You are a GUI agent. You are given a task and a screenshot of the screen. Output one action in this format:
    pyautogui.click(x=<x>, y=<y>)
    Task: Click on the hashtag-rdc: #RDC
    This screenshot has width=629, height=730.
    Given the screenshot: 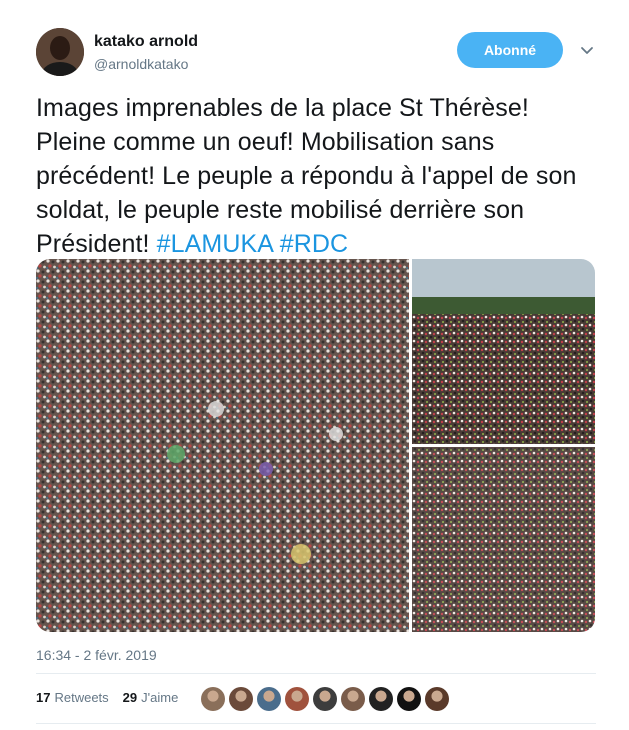 What is the action you would take?
    pyautogui.click(x=314, y=244)
    